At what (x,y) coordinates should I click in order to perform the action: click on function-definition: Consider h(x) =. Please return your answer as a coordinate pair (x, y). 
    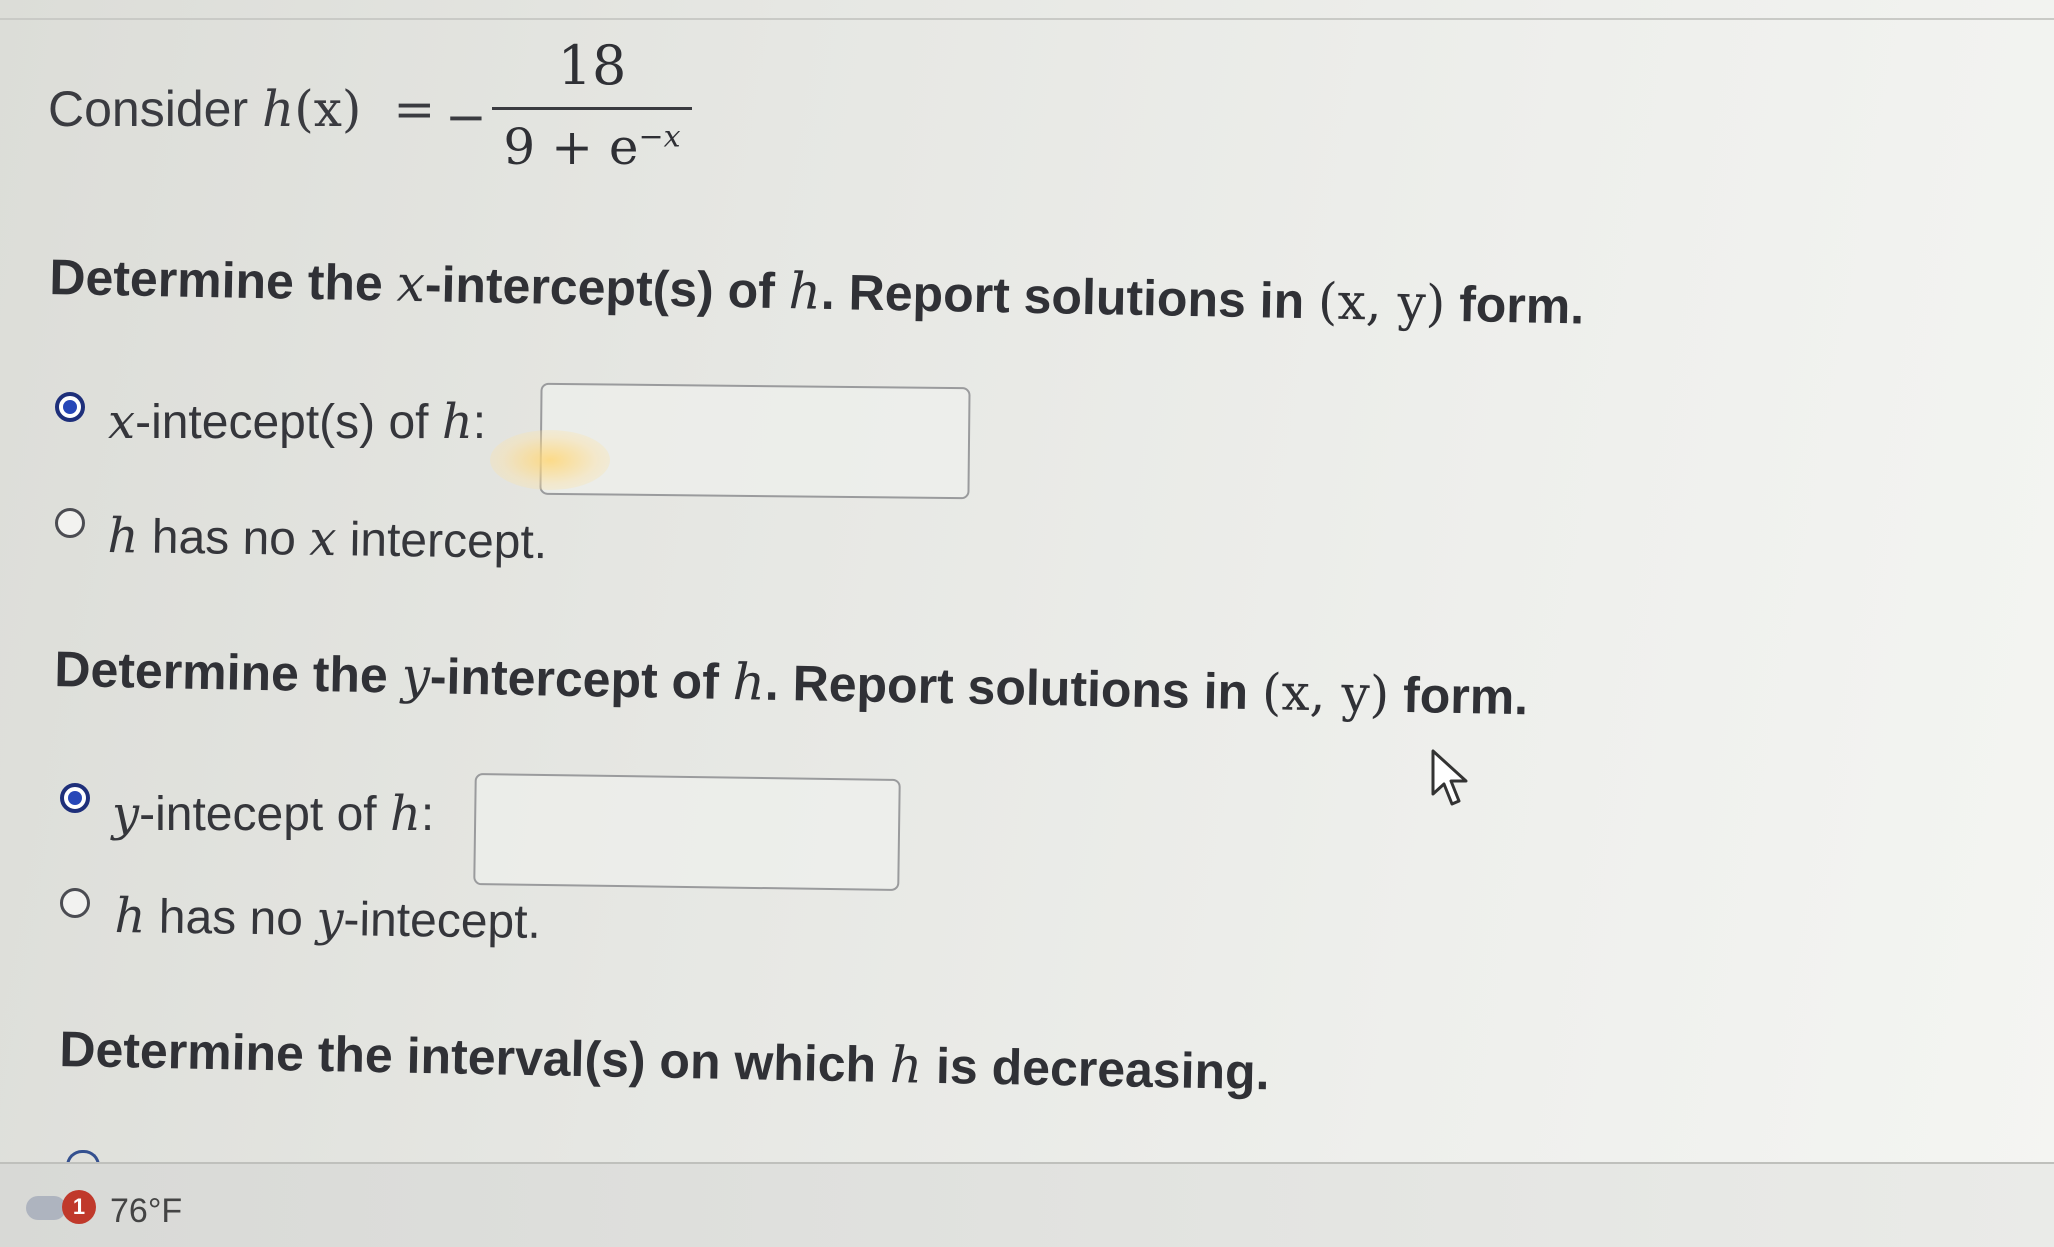
    Looking at the image, I should click on (250, 109).